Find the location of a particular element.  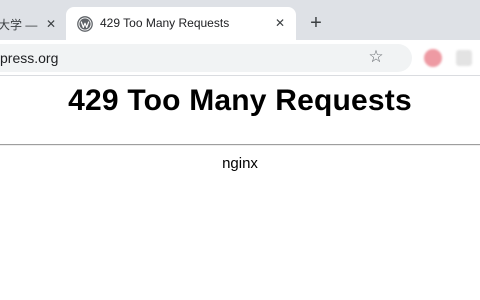

address-bar: press.org ☆ is located at coordinates (206, 58).